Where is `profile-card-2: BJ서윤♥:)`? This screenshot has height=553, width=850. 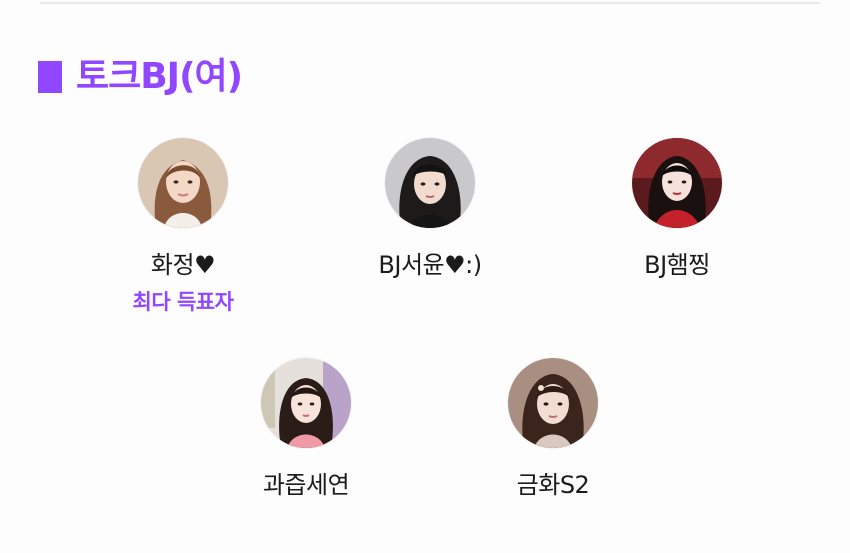 profile-card-2: BJ서윤♥:) is located at coordinates (430, 209).